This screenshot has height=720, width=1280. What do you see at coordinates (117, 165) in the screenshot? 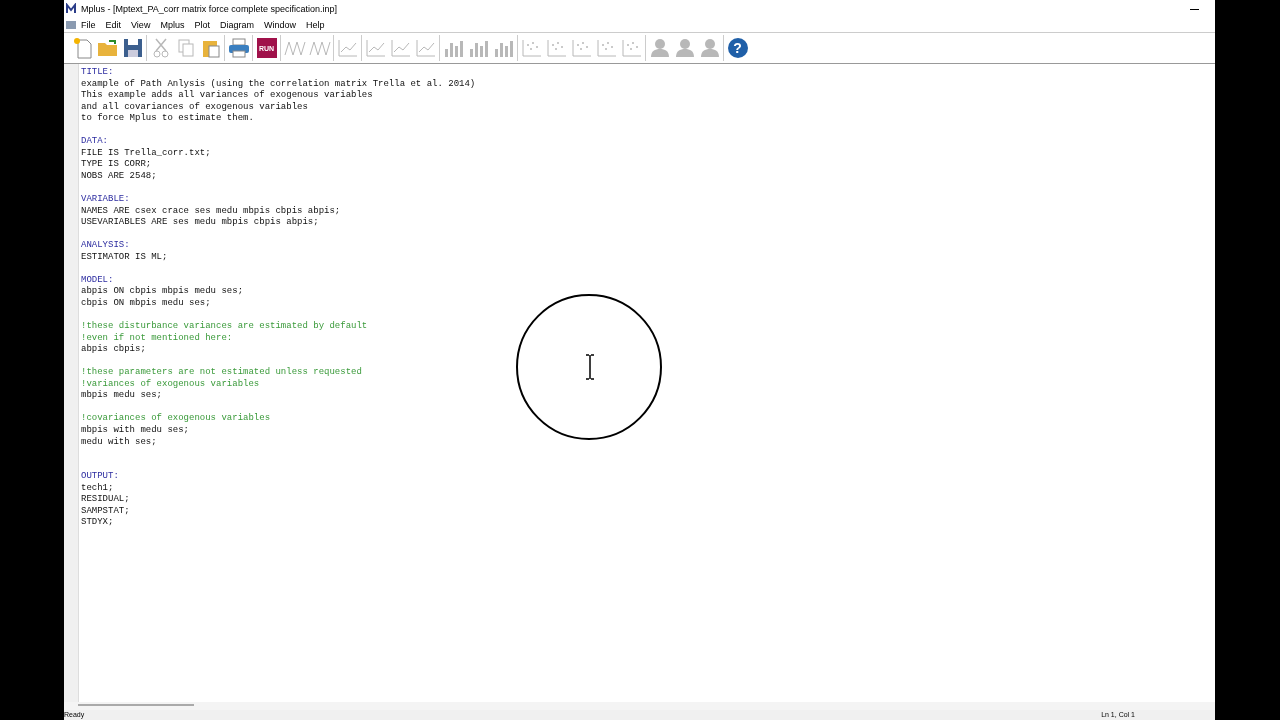
I see `code-line: TYPE IS CORR;` at bounding box center [117, 165].